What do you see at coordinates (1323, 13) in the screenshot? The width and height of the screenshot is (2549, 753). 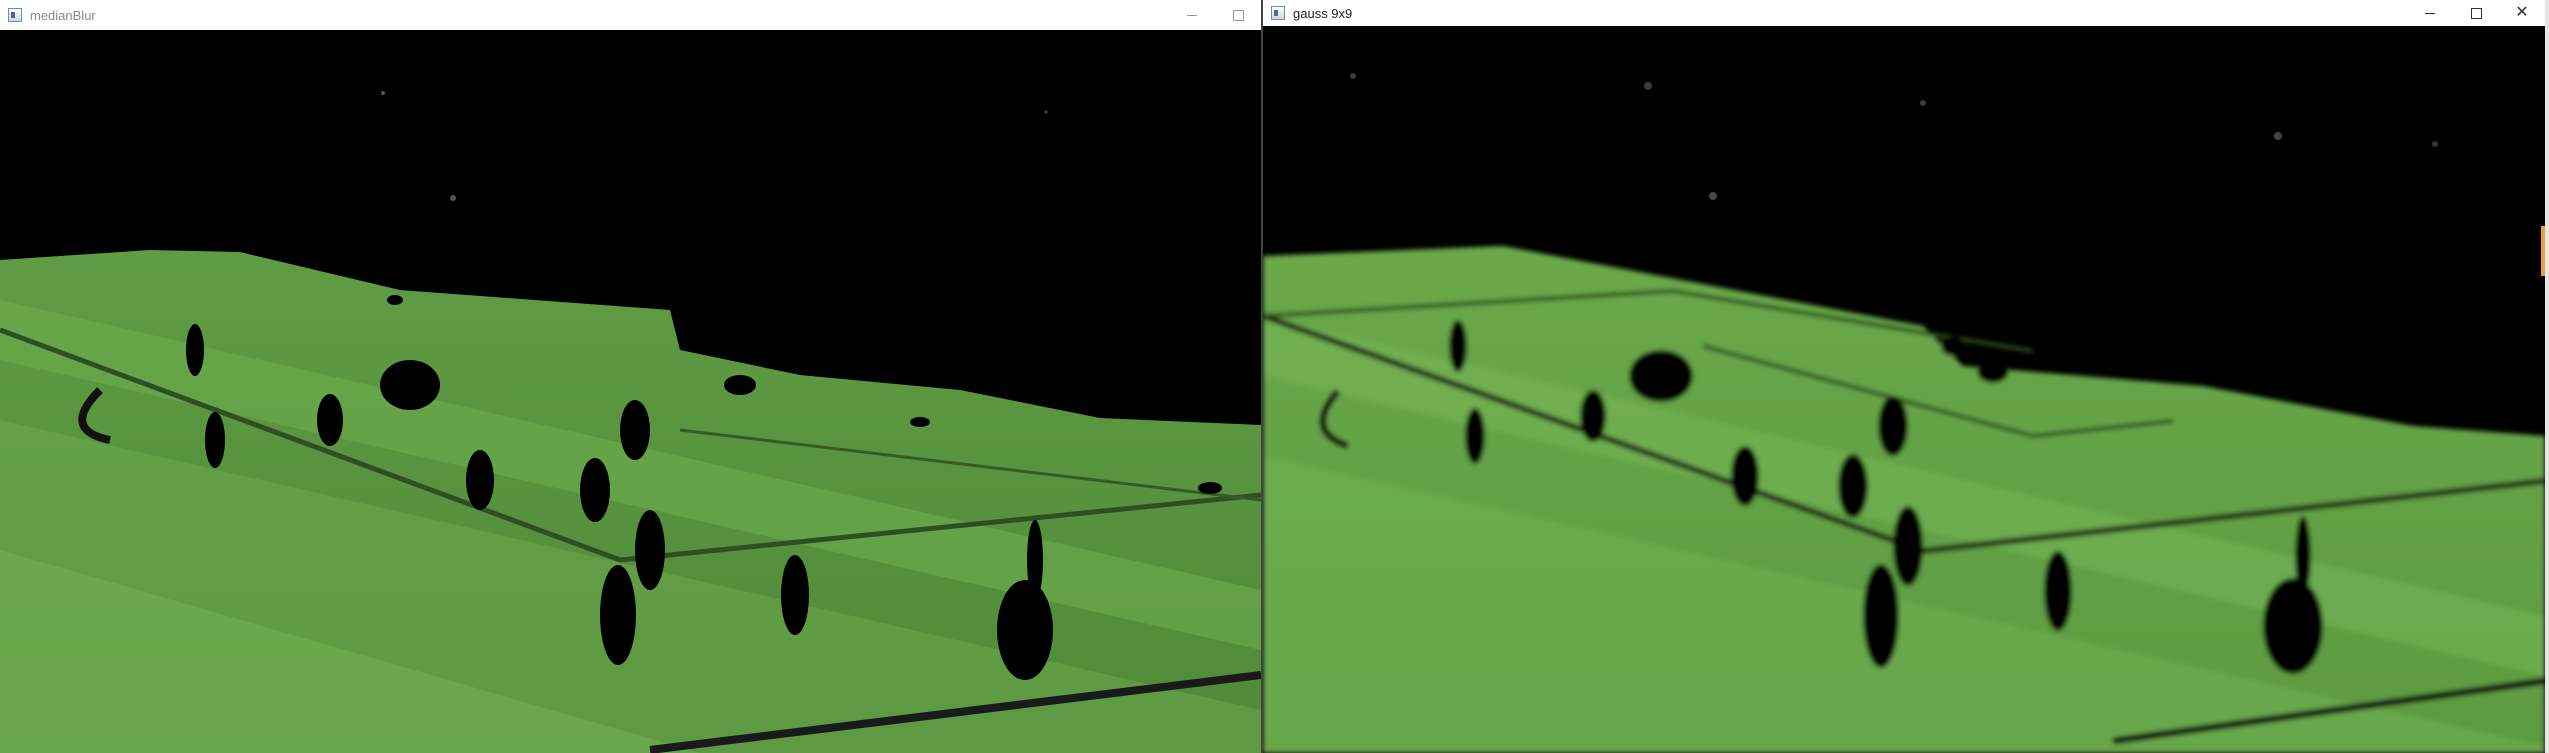 I see `window-title: gauss 9x9` at bounding box center [1323, 13].